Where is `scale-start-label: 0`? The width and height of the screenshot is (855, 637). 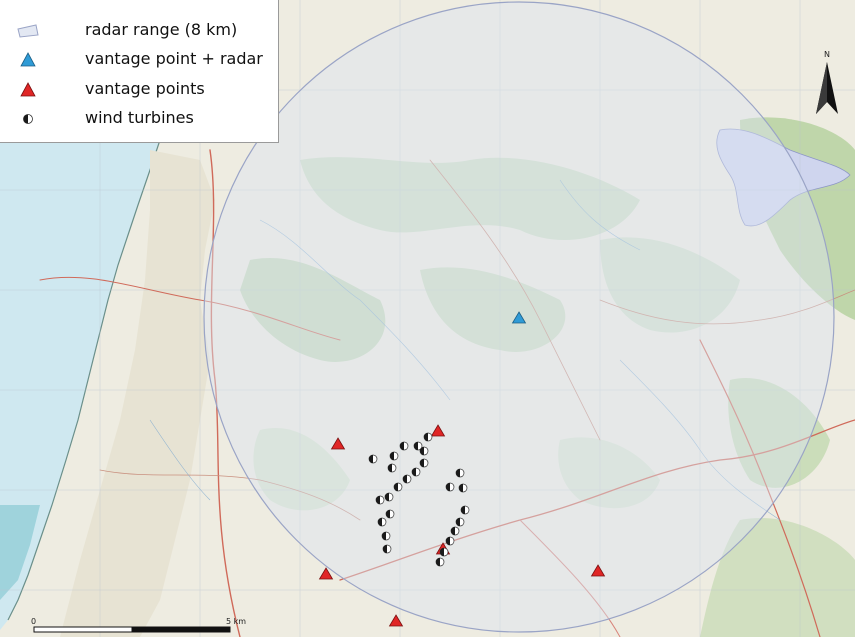
scale-start-label: 0 is located at coordinates (34, 621).